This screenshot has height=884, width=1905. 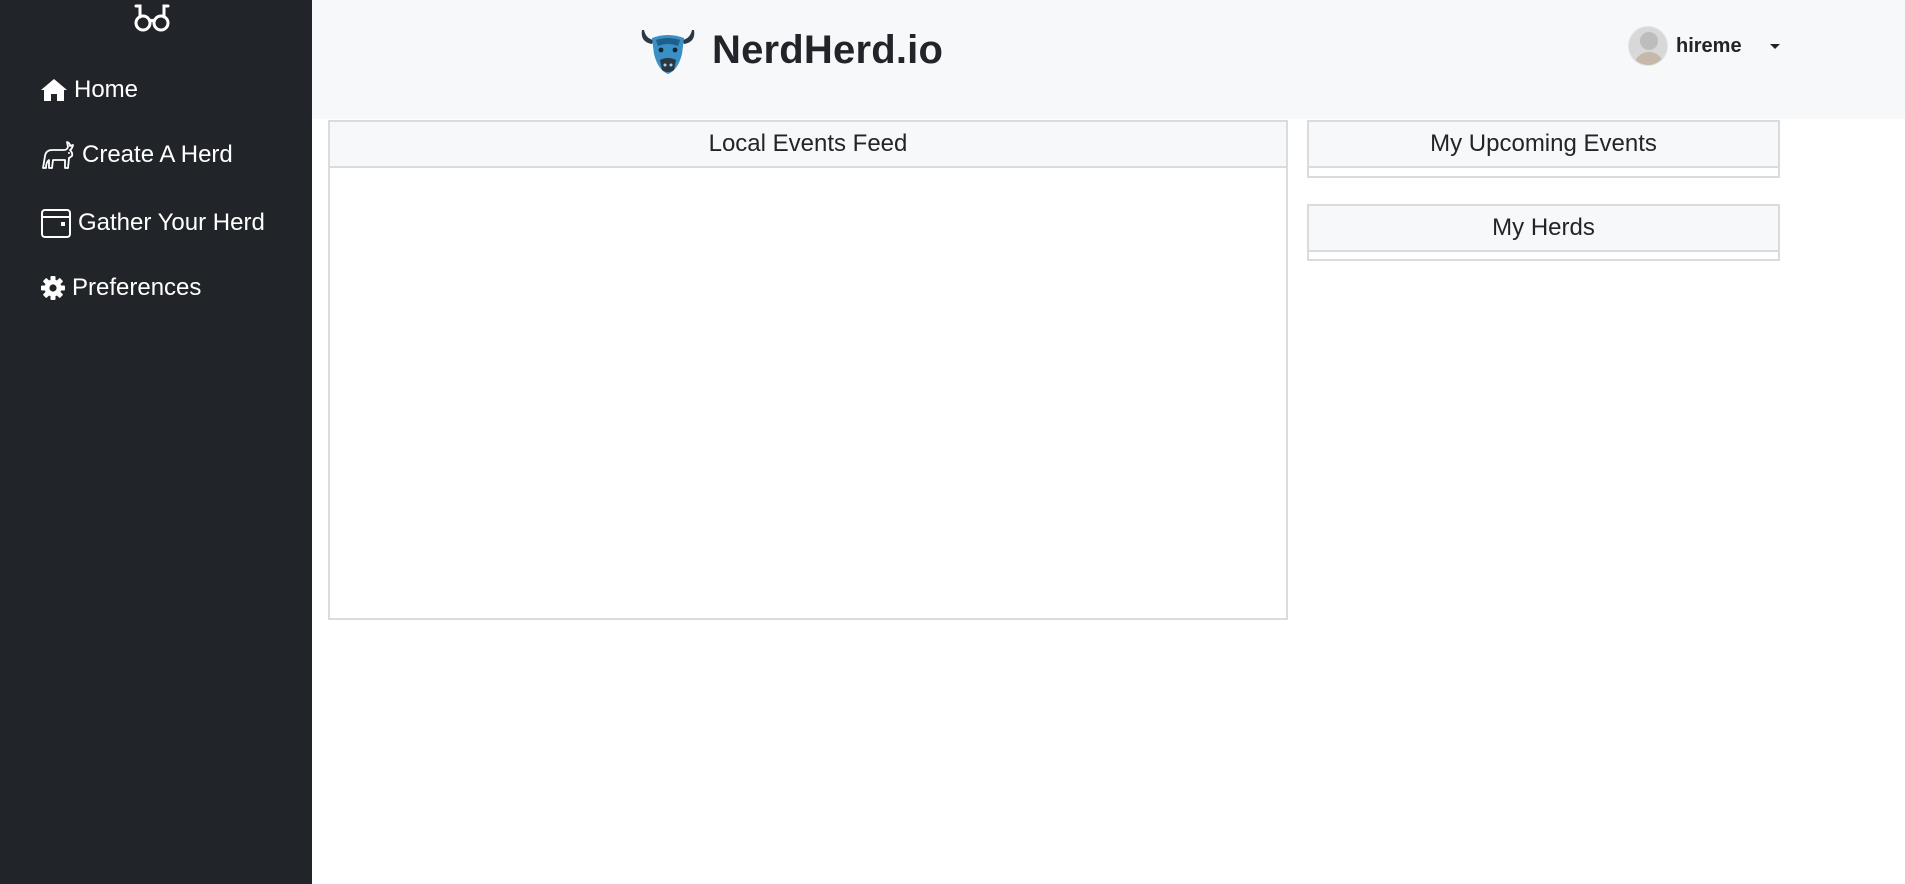 What do you see at coordinates (53, 288) in the screenshot?
I see `gear-icon` at bounding box center [53, 288].